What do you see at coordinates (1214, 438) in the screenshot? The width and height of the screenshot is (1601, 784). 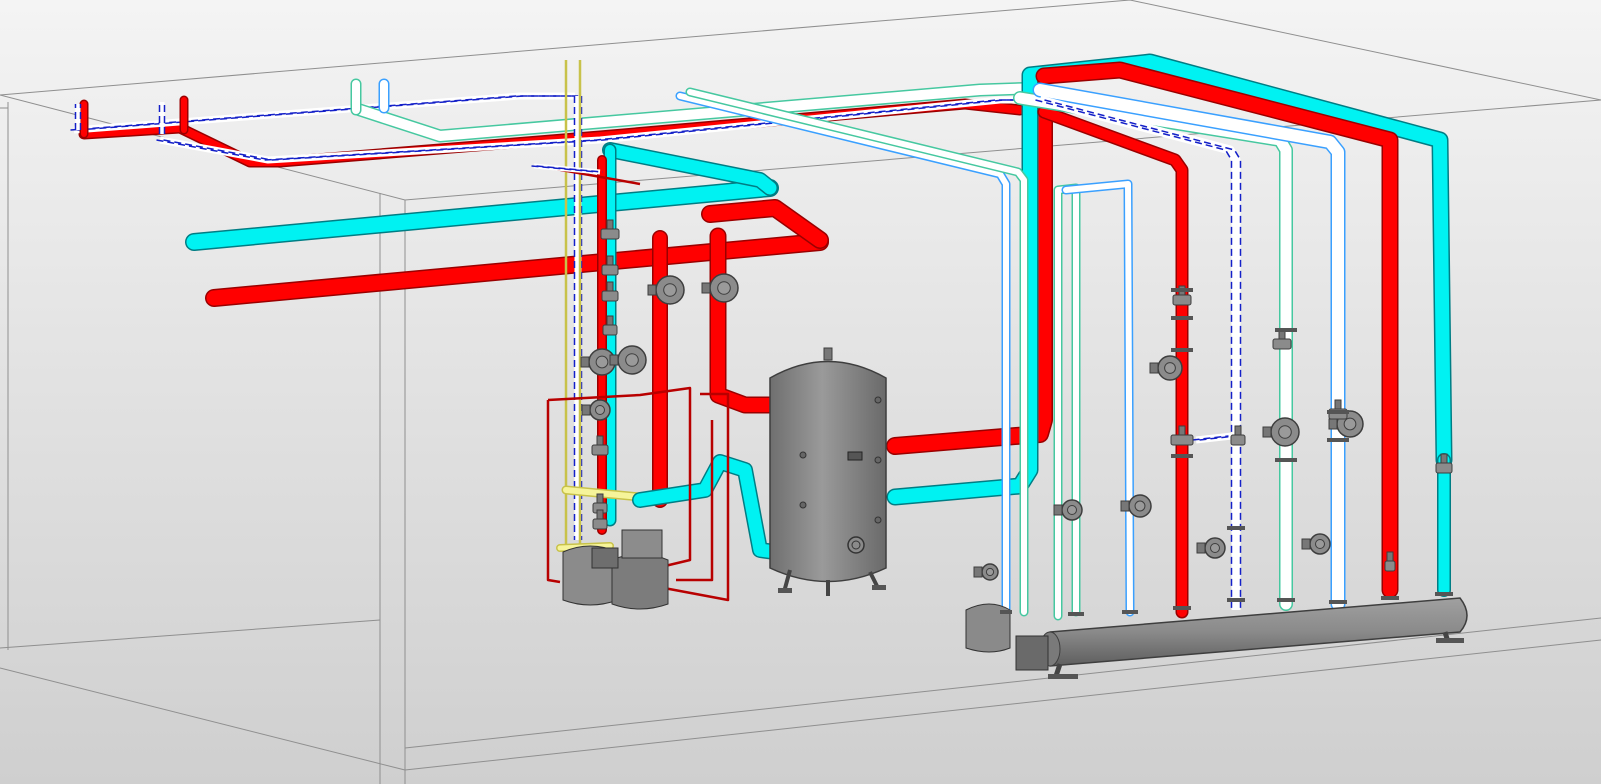 I see `blue-short-right` at bounding box center [1214, 438].